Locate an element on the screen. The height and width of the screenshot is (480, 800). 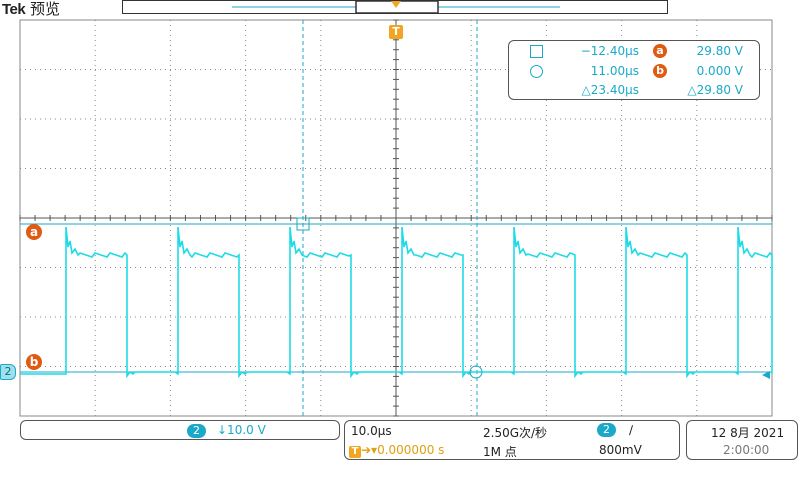
horizontal-scale: 10.0µs is located at coordinates (371, 431).